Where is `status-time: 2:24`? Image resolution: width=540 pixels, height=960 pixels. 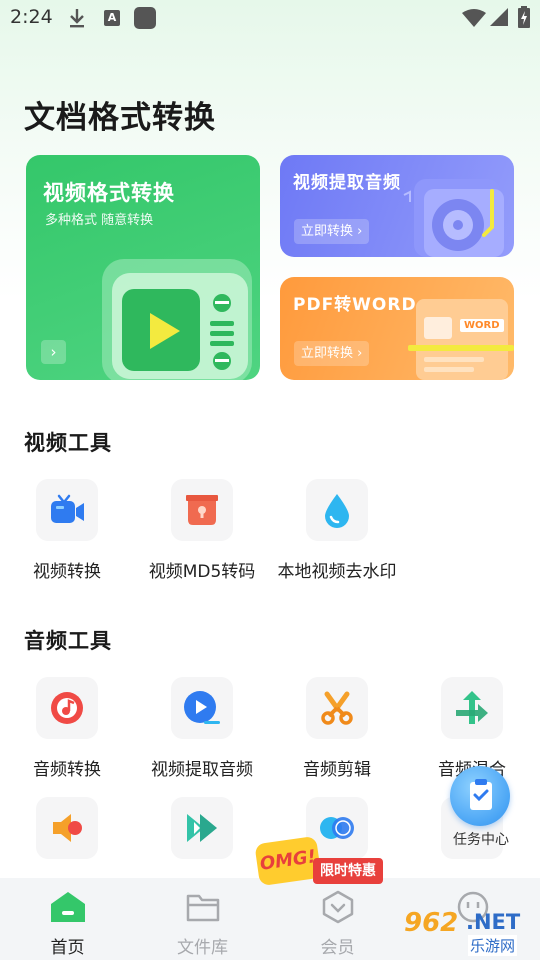 status-time: 2:24 is located at coordinates (31, 17).